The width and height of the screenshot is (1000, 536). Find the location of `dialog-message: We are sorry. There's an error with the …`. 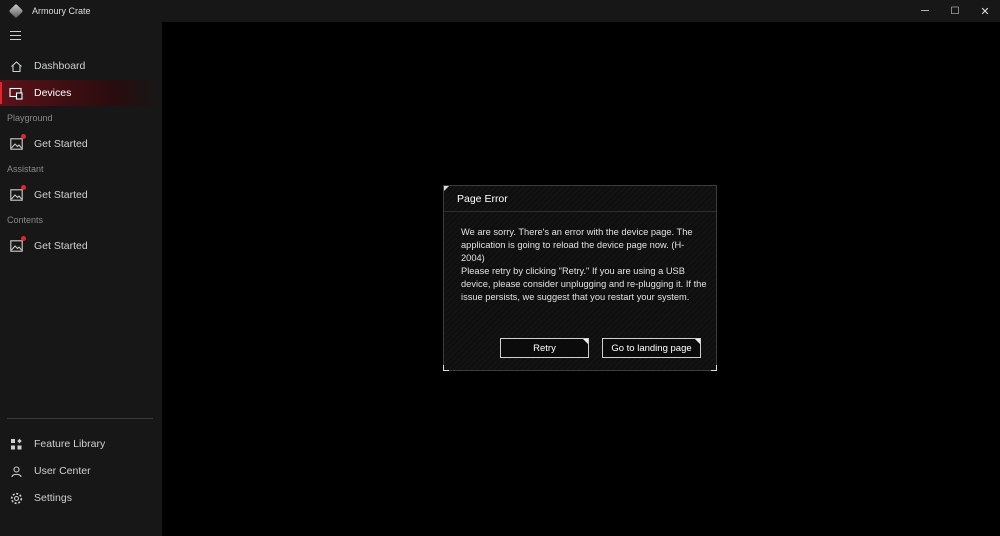

dialog-message: We are sorry. There's an error with the … is located at coordinates (584, 265).